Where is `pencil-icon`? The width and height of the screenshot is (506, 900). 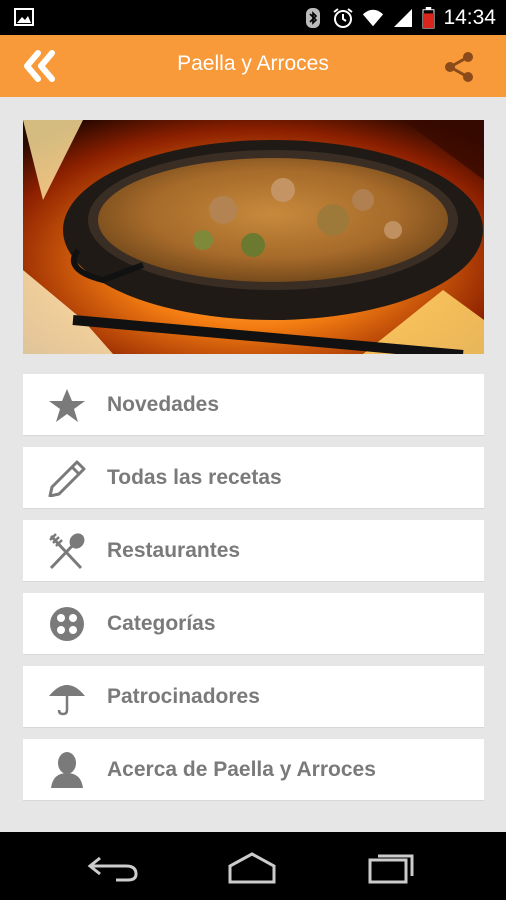
pencil-icon is located at coordinates (67, 478).